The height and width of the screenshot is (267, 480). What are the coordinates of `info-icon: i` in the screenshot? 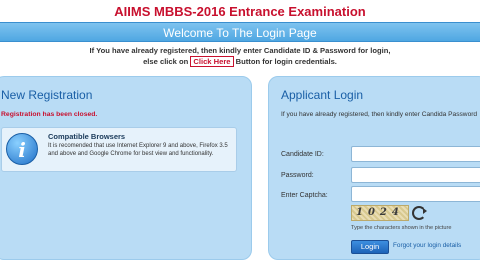 It's located at (22, 149).